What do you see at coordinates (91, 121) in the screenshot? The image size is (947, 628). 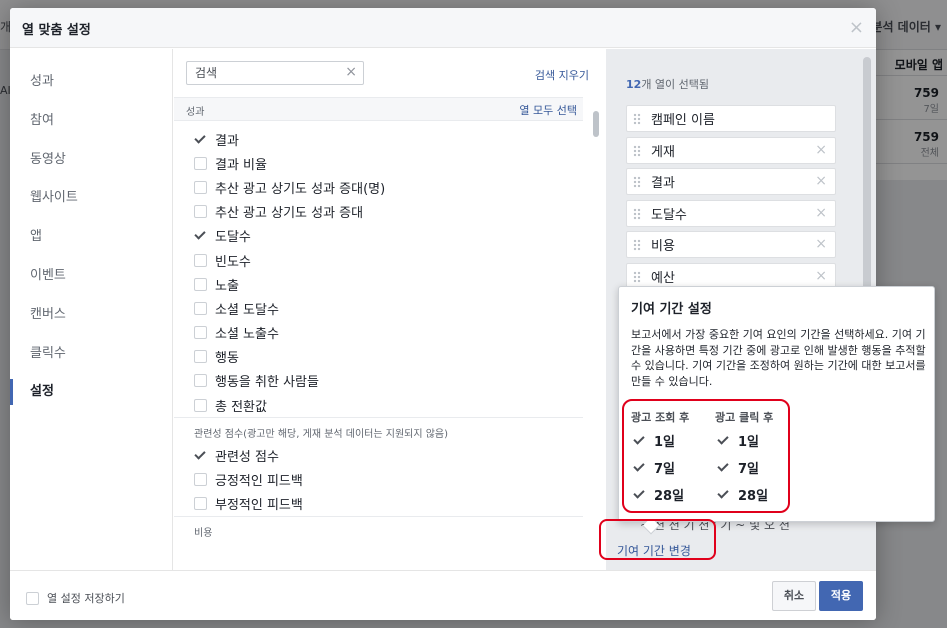 I see `nav-item-engagement: 참여` at bounding box center [91, 121].